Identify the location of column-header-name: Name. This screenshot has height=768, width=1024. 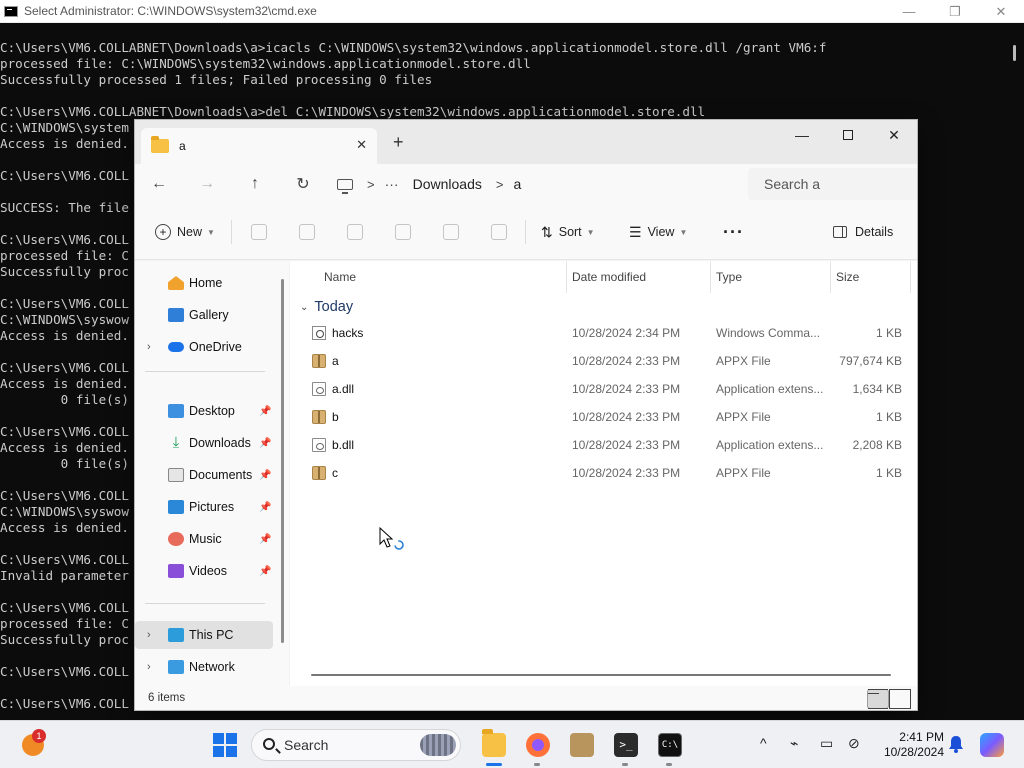
(340, 277).